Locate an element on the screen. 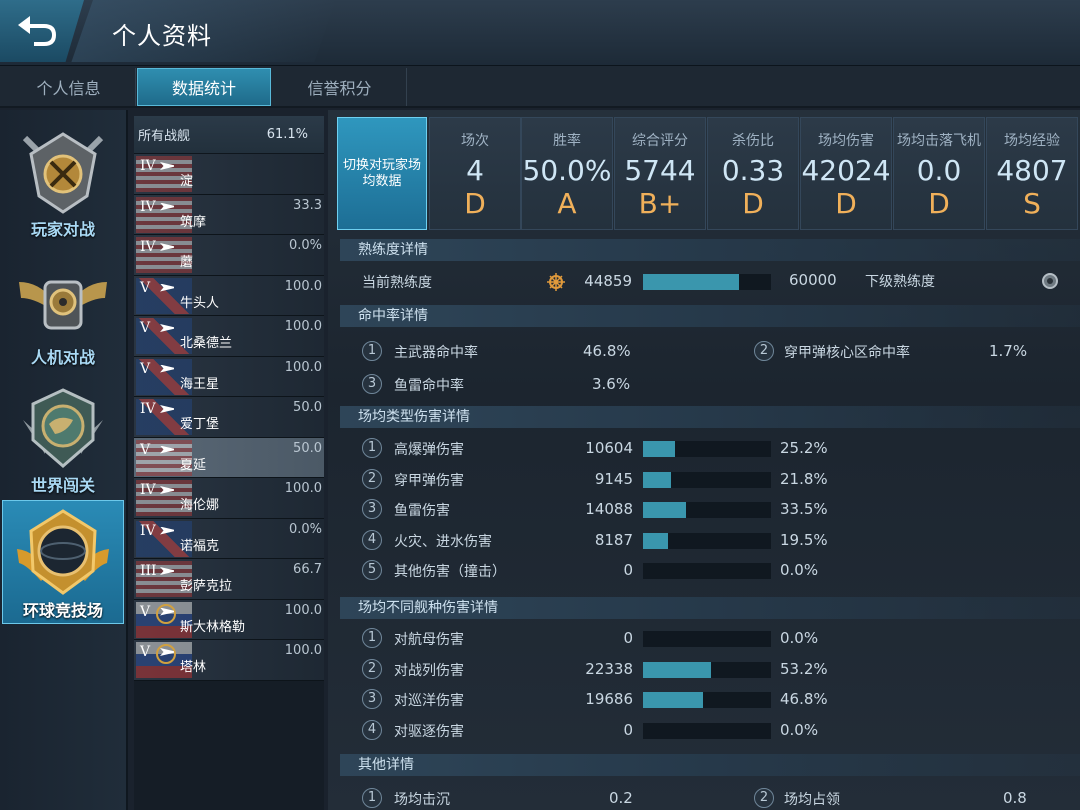  damage-percent: 53.2% is located at coordinates (804, 668).